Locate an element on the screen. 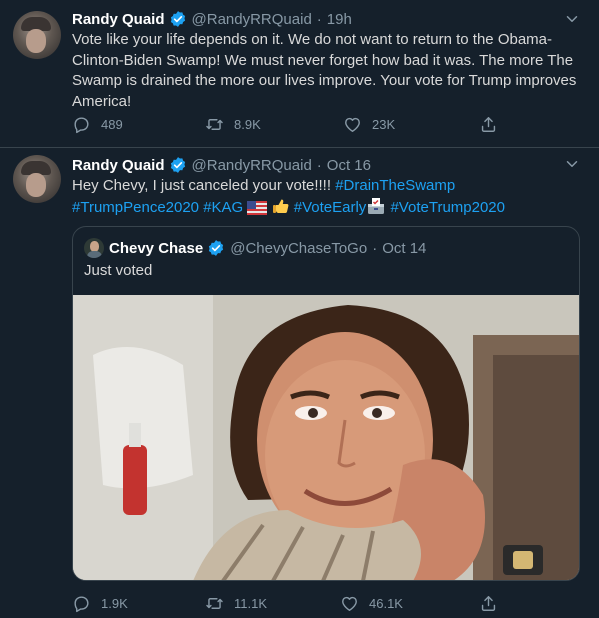 The width and height of the screenshot is (599, 618). tweet-text-plain: Hey Chevy, I just canceled your vote!!!! is located at coordinates (204, 185).